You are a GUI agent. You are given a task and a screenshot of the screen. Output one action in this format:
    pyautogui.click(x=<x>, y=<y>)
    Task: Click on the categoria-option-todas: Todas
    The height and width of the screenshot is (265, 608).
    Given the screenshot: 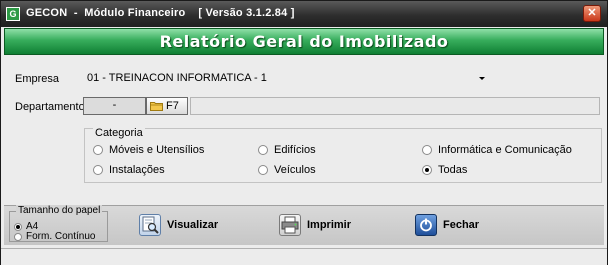 What is the action you would take?
    pyautogui.click(x=444, y=170)
    